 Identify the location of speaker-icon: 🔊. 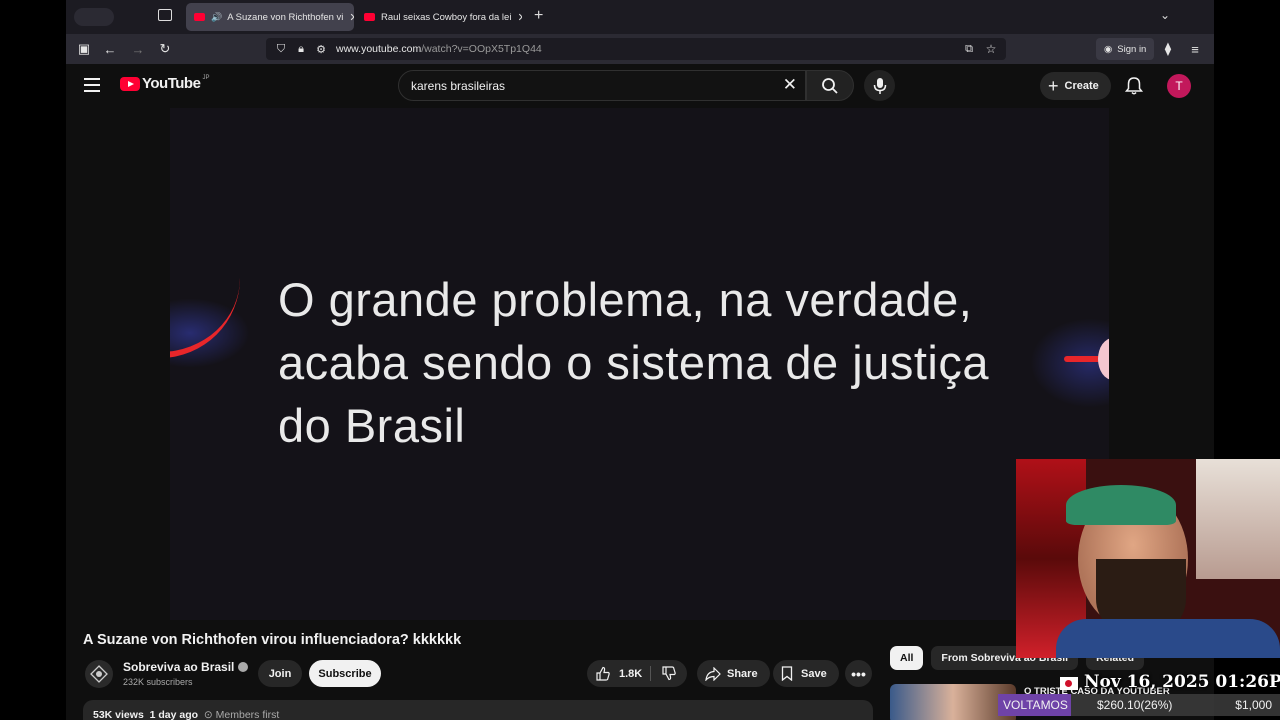
(216, 17).